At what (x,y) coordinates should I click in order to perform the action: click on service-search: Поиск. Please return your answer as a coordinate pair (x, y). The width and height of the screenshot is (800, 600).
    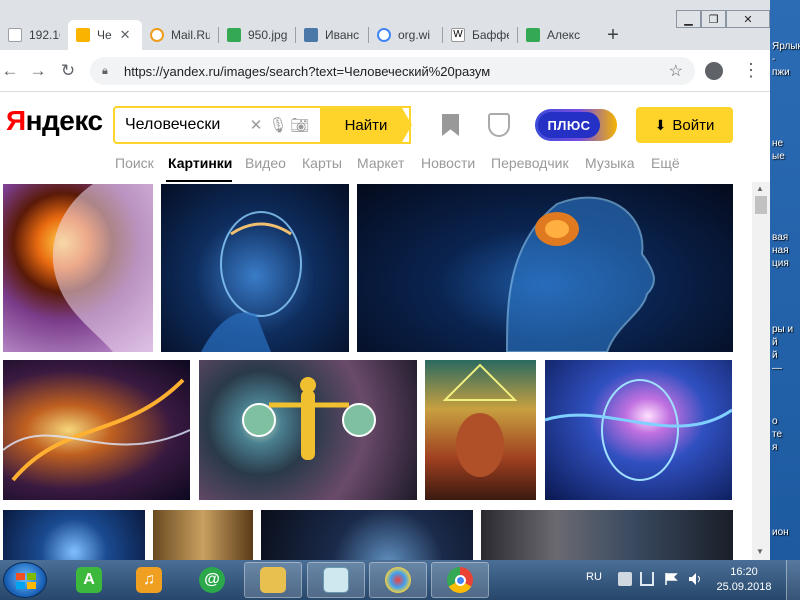
    Looking at the image, I should click on (134, 163).